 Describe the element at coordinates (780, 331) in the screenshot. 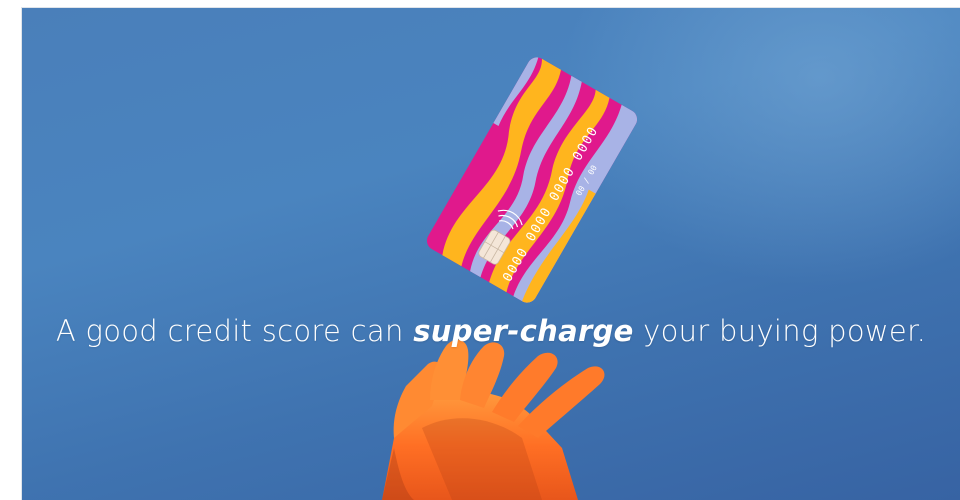

I see `headline-part2: your buying power.` at that location.